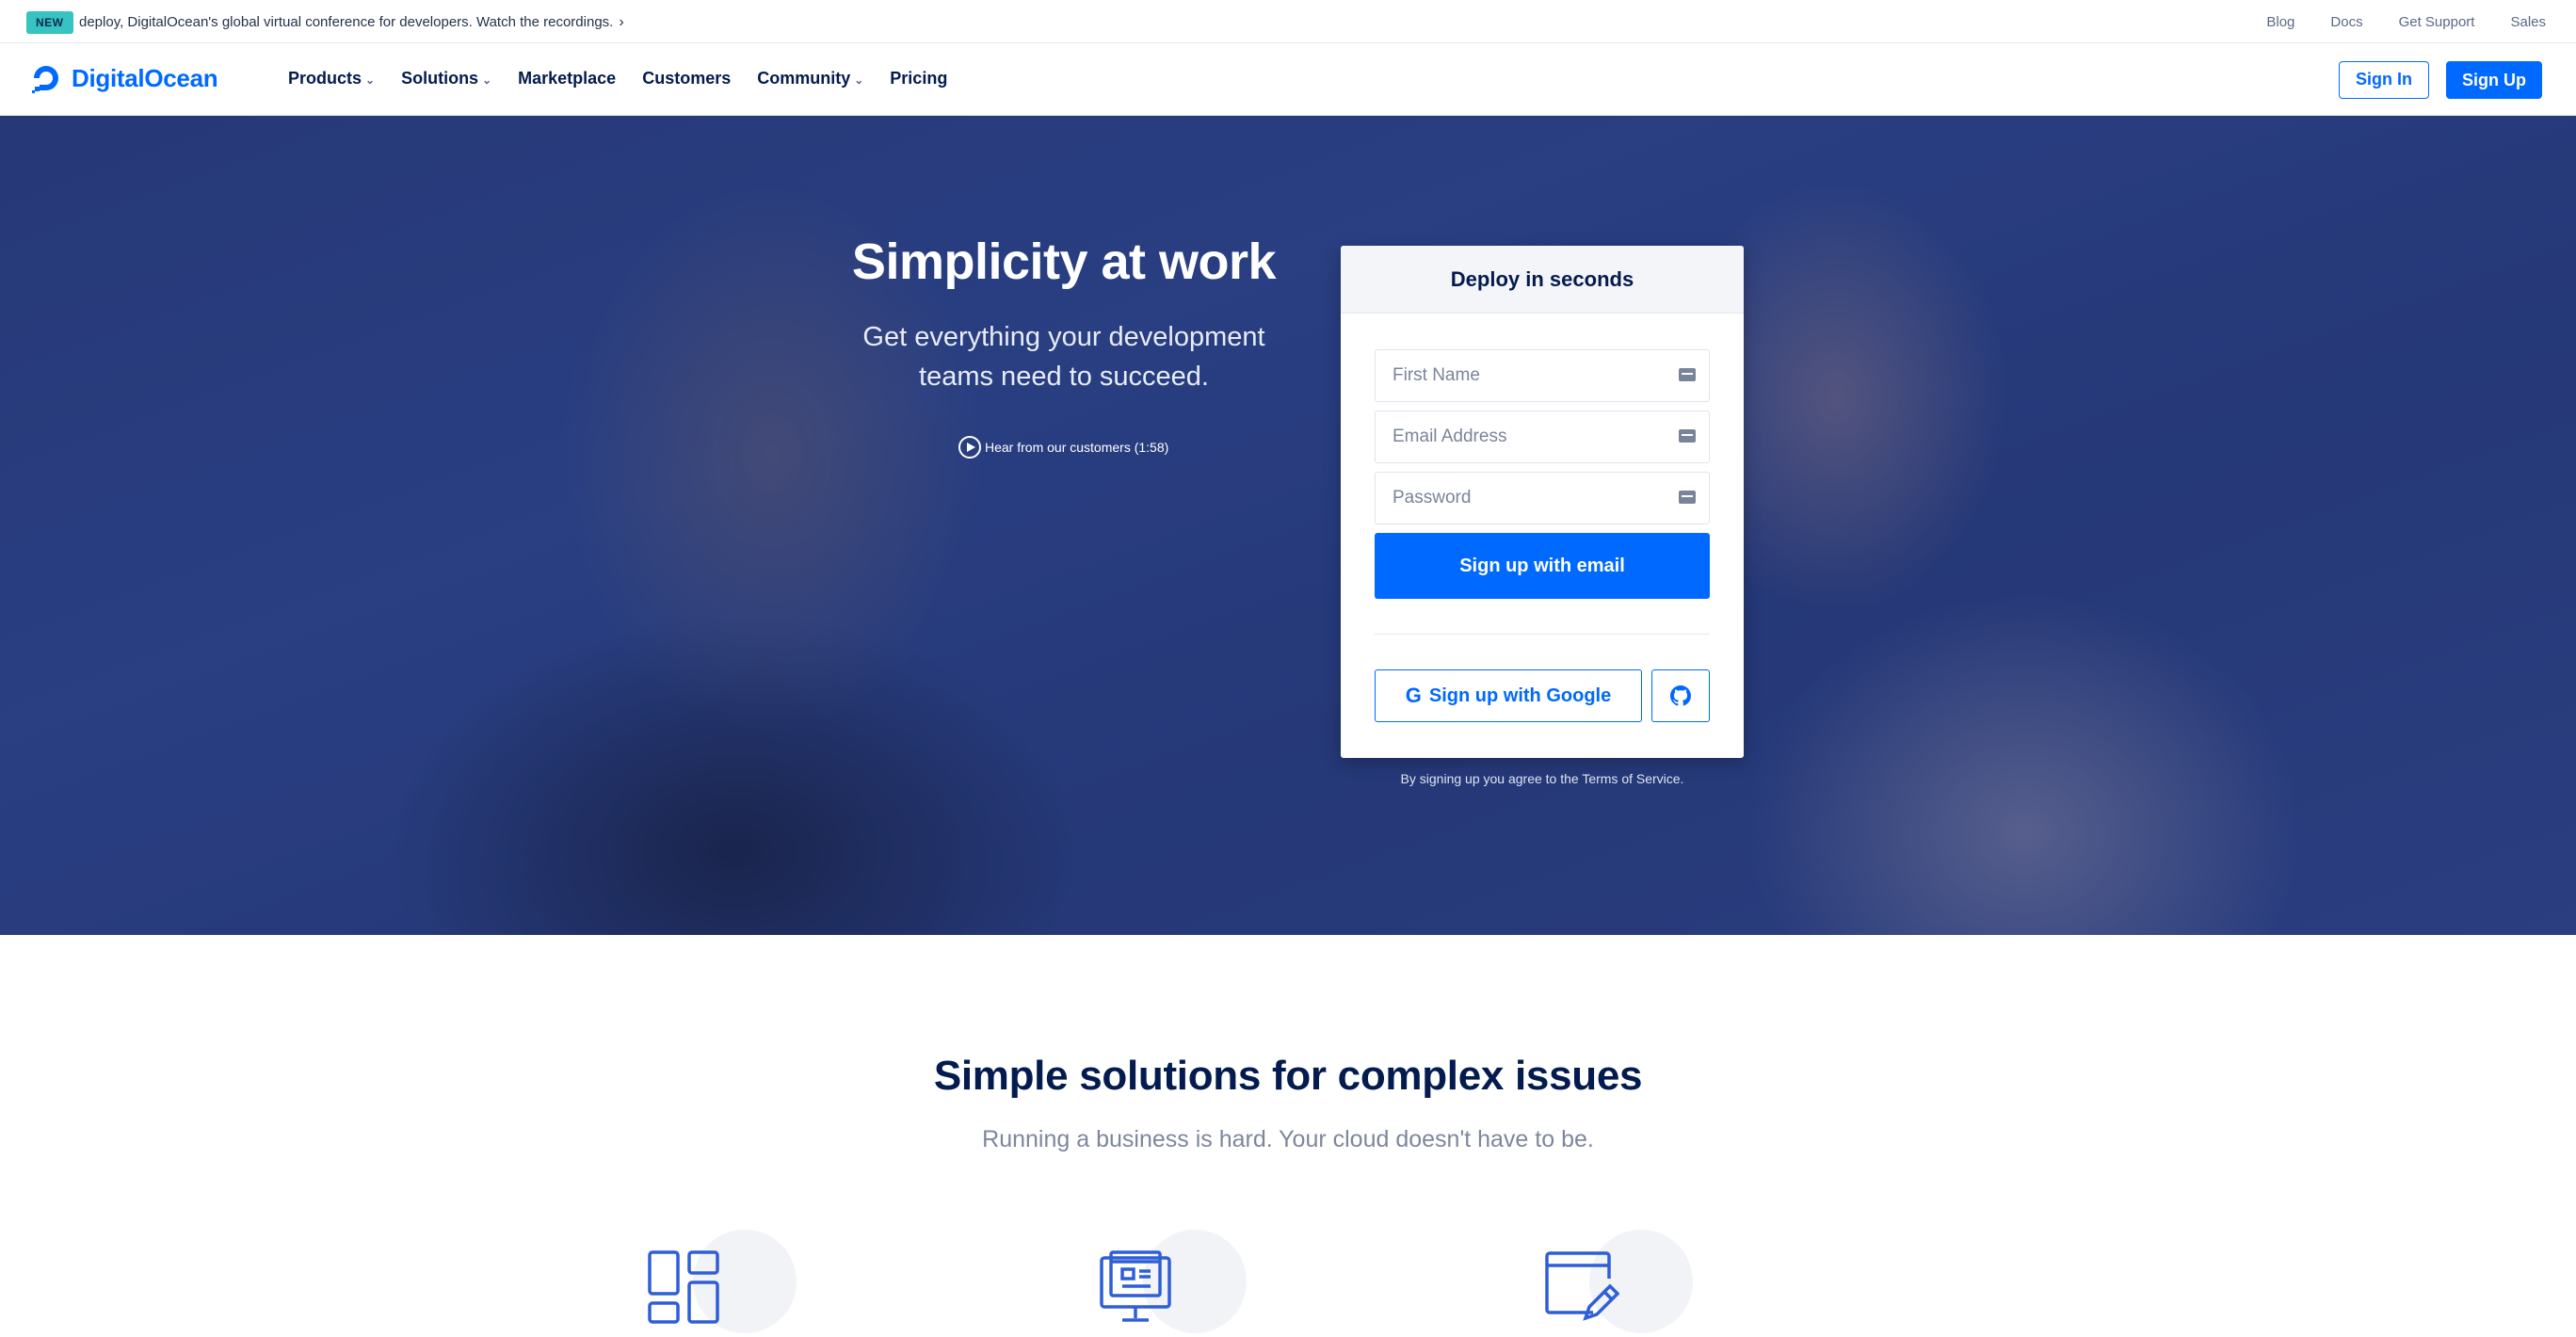 The width and height of the screenshot is (2576, 1337). I want to click on first-name-field, so click(1542, 375).